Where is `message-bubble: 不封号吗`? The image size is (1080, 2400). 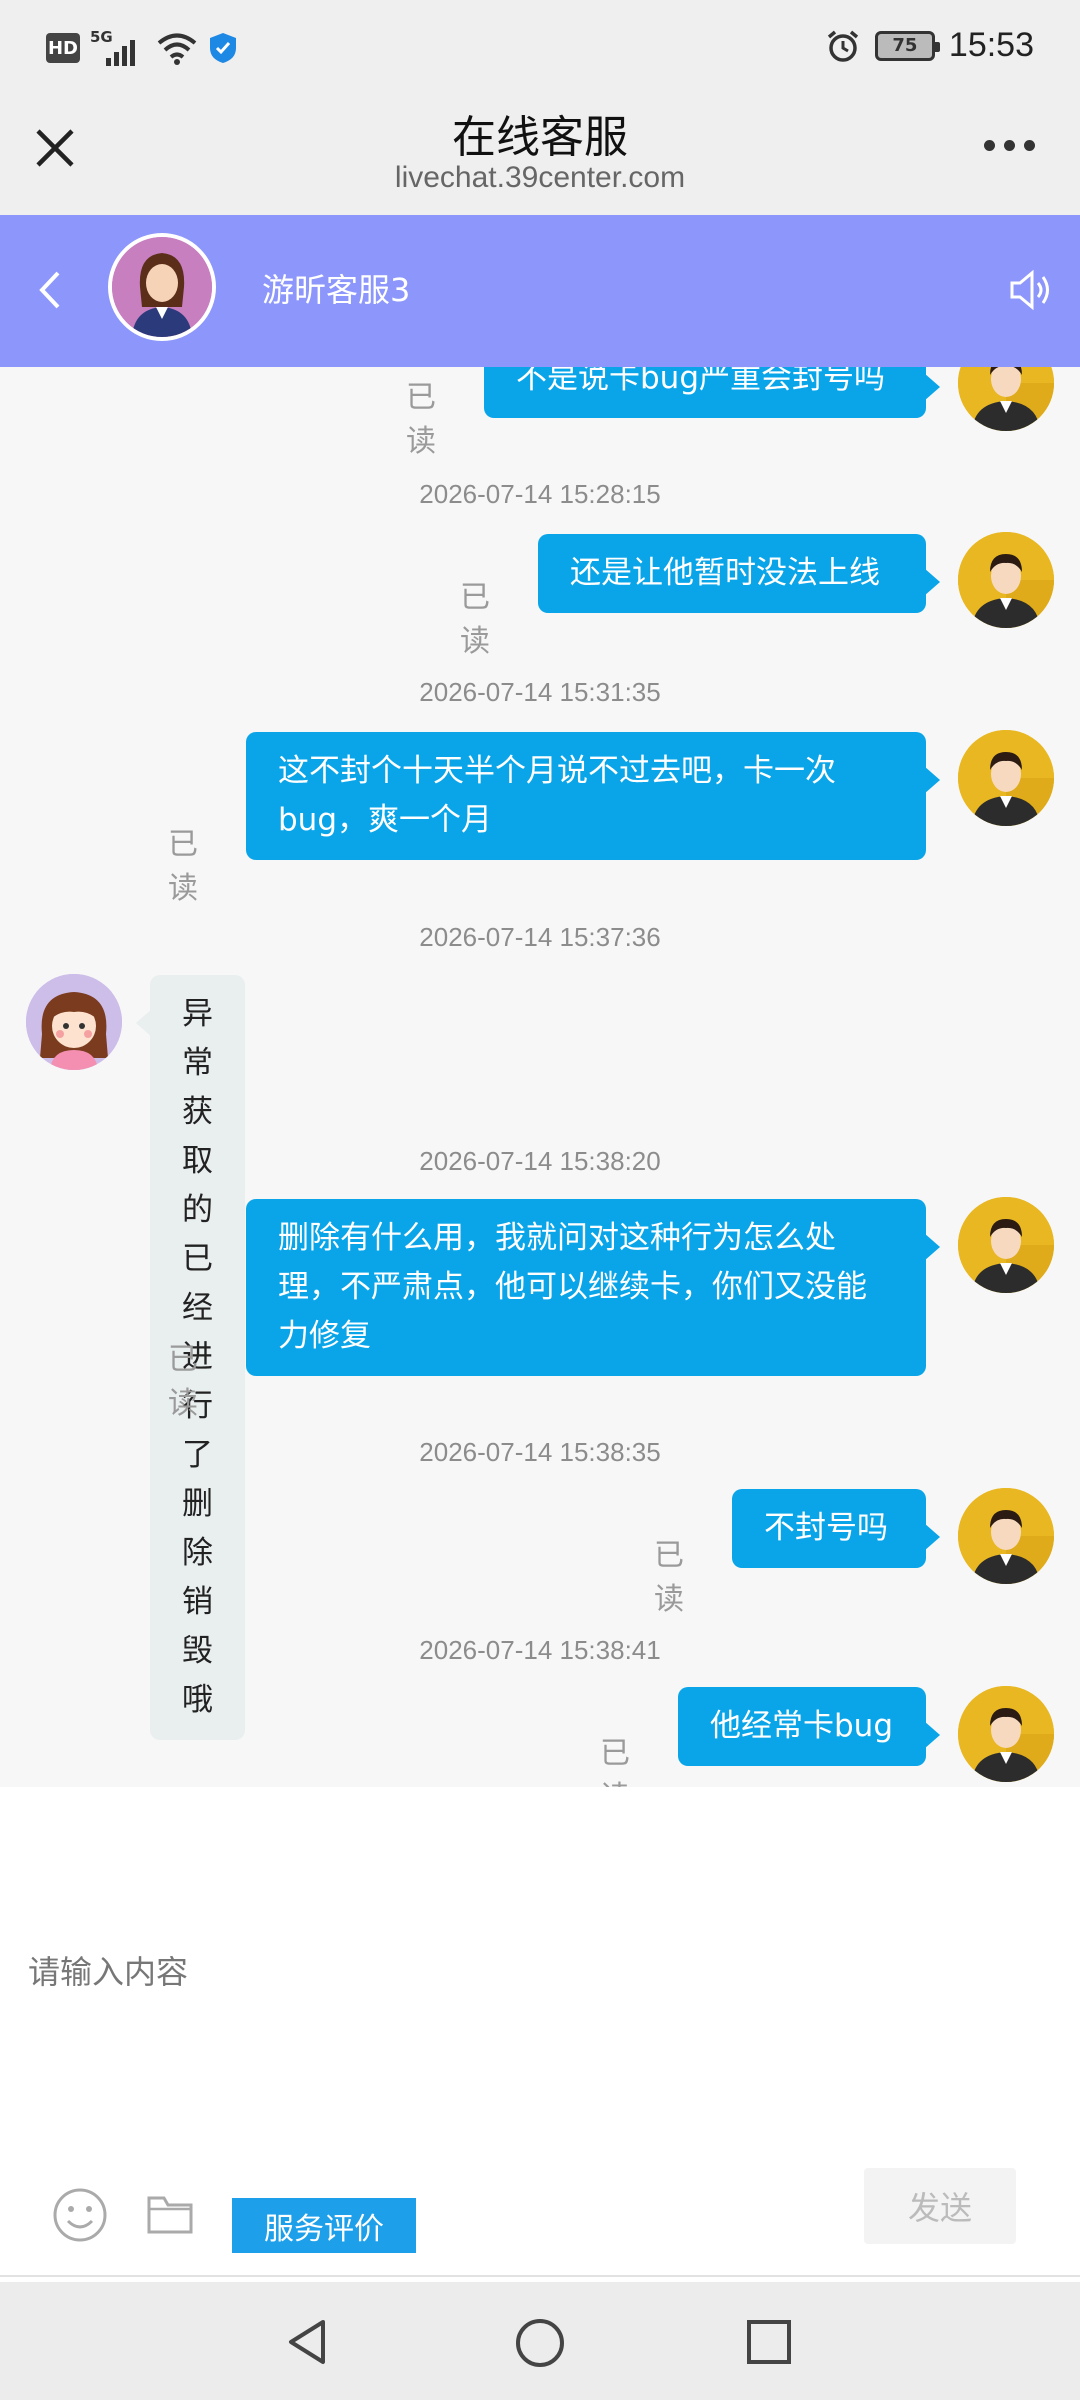 message-bubble: 不封号吗 is located at coordinates (836, 1528).